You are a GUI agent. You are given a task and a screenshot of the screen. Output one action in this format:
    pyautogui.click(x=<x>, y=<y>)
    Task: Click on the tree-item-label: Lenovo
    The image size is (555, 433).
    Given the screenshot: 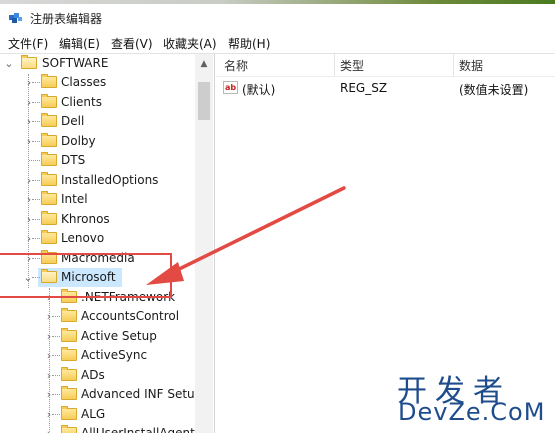 What is the action you would take?
    pyautogui.click(x=83, y=238)
    